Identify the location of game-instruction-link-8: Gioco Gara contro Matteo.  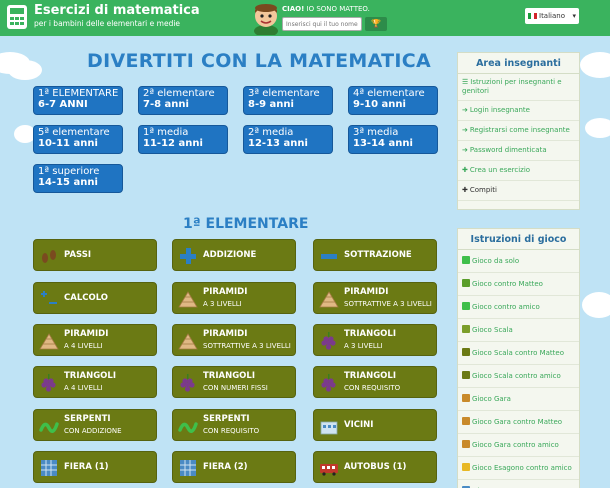
(518, 422).